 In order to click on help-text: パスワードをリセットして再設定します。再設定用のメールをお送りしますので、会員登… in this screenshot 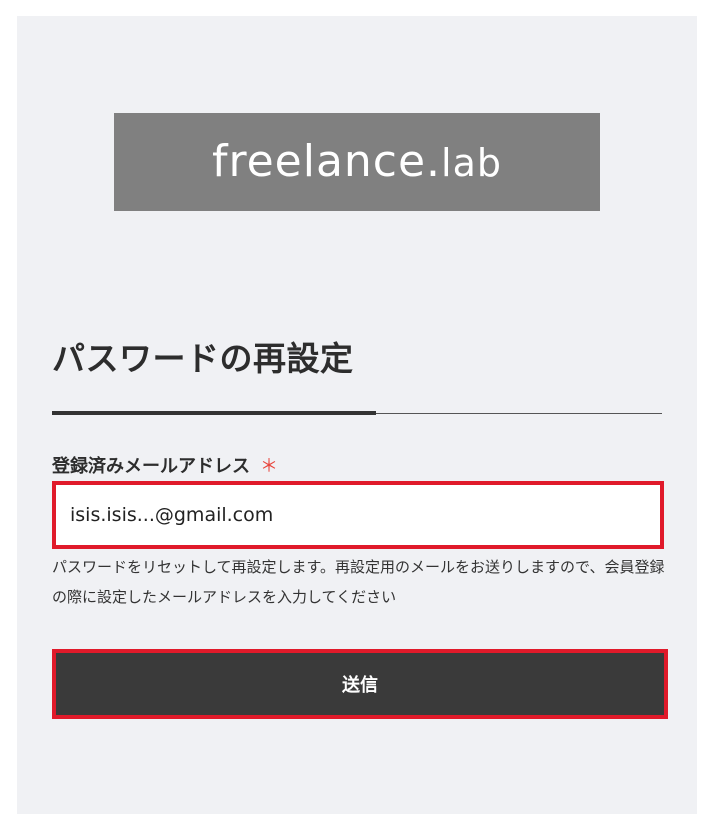, I will do `click(358, 582)`.